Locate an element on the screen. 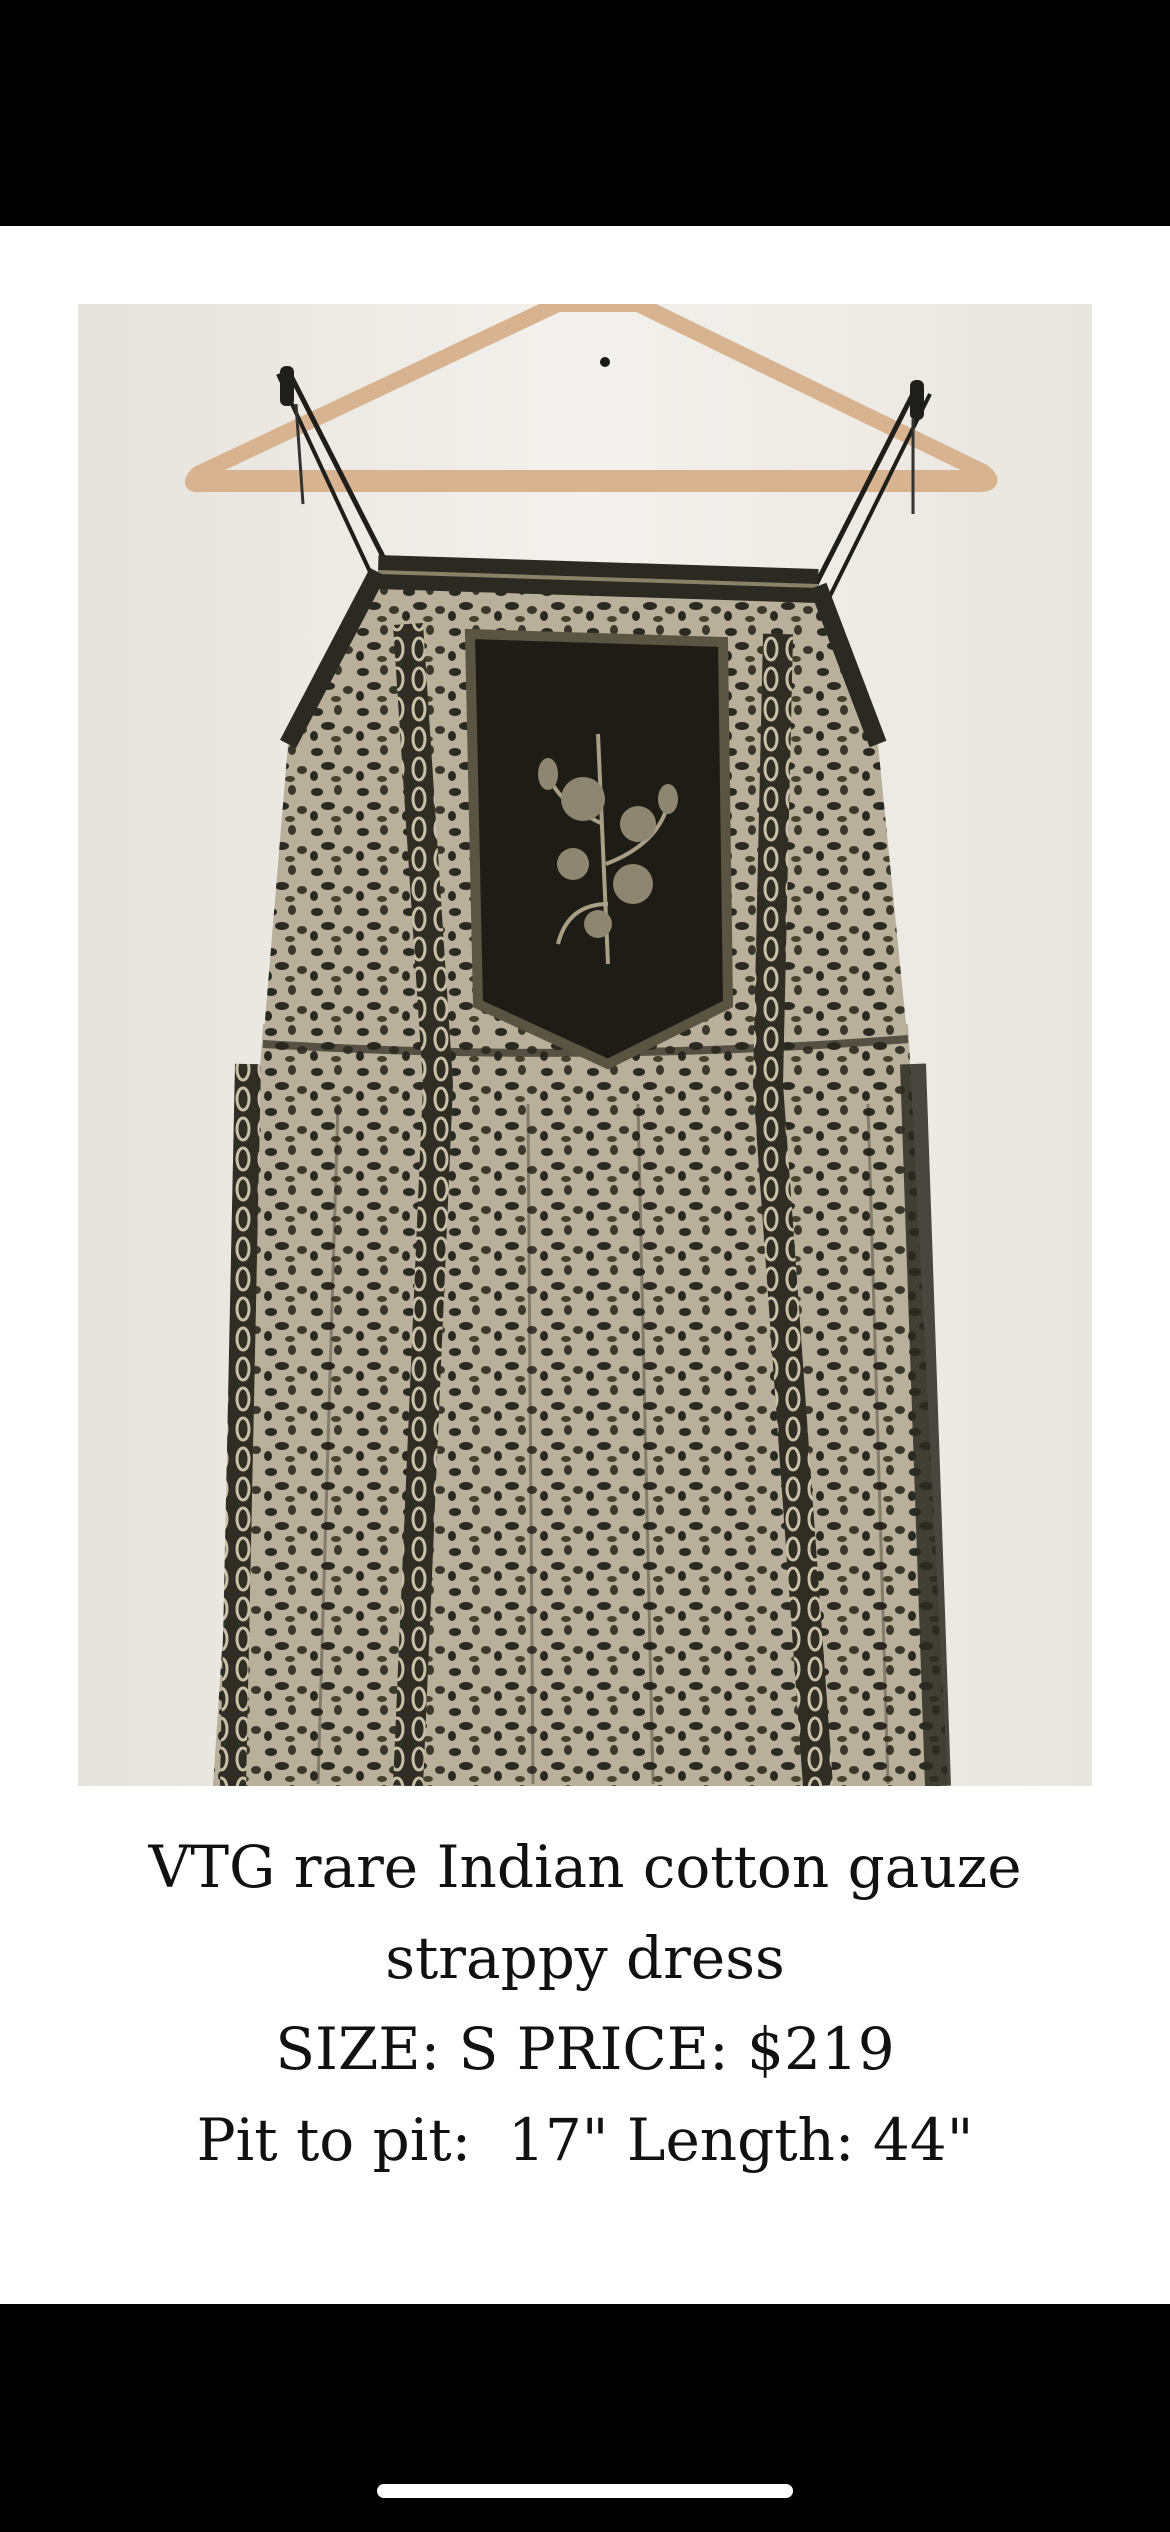 The width and height of the screenshot is (1170, 2532). home-indicator-bar is located at coordinates (585, 2491).